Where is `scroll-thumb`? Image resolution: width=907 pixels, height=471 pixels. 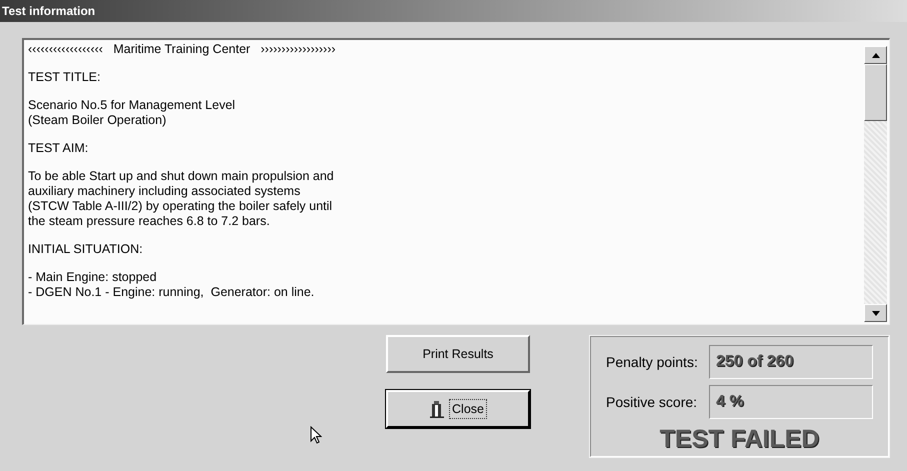 scroll-thumb is located at coordinates (875, 92).